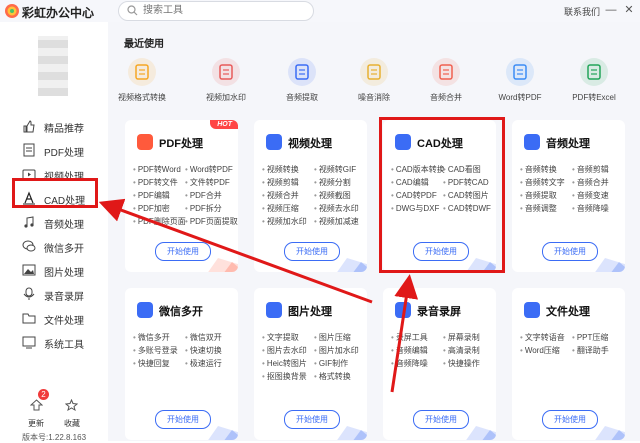 The width and height of the screenshot is (640, 443). Describe the element at coordinates (29, 342) in the screenshot. I see `system-icon` at that location.